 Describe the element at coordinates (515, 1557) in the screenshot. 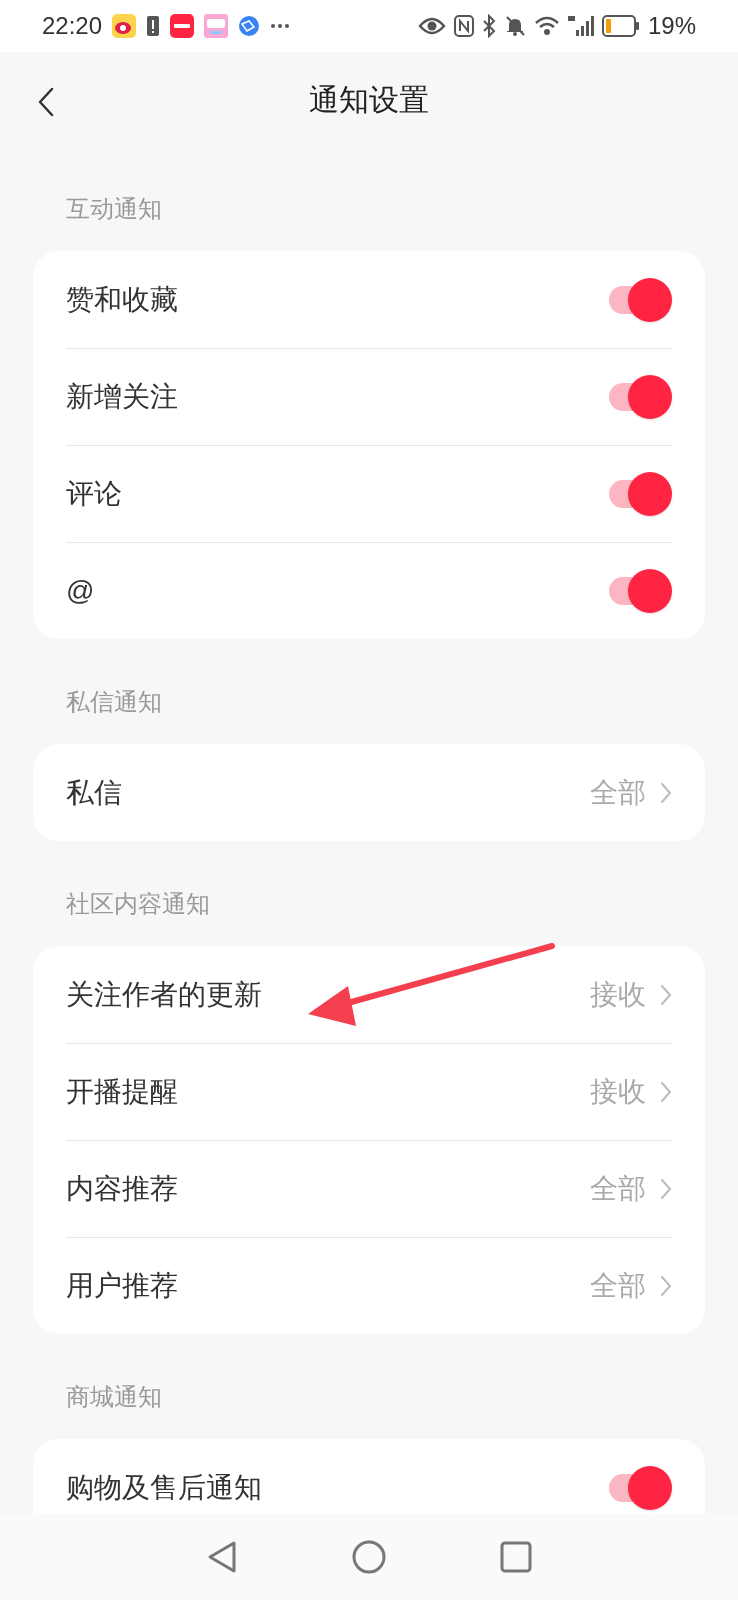

I see `recents-nav-icon` at that location.